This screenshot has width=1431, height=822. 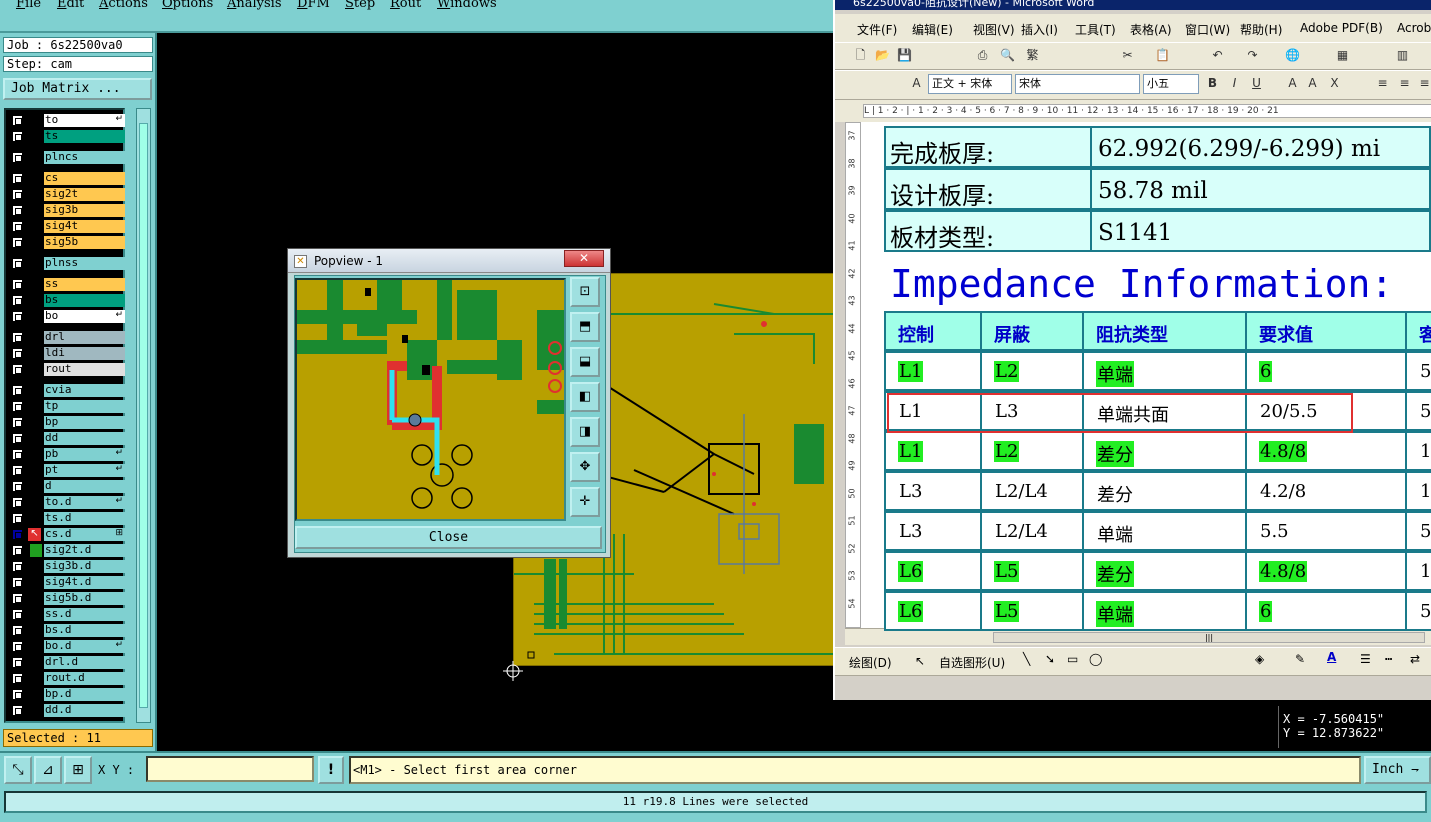 I want to click on layer-name: dd, so click(x=84, y=438).